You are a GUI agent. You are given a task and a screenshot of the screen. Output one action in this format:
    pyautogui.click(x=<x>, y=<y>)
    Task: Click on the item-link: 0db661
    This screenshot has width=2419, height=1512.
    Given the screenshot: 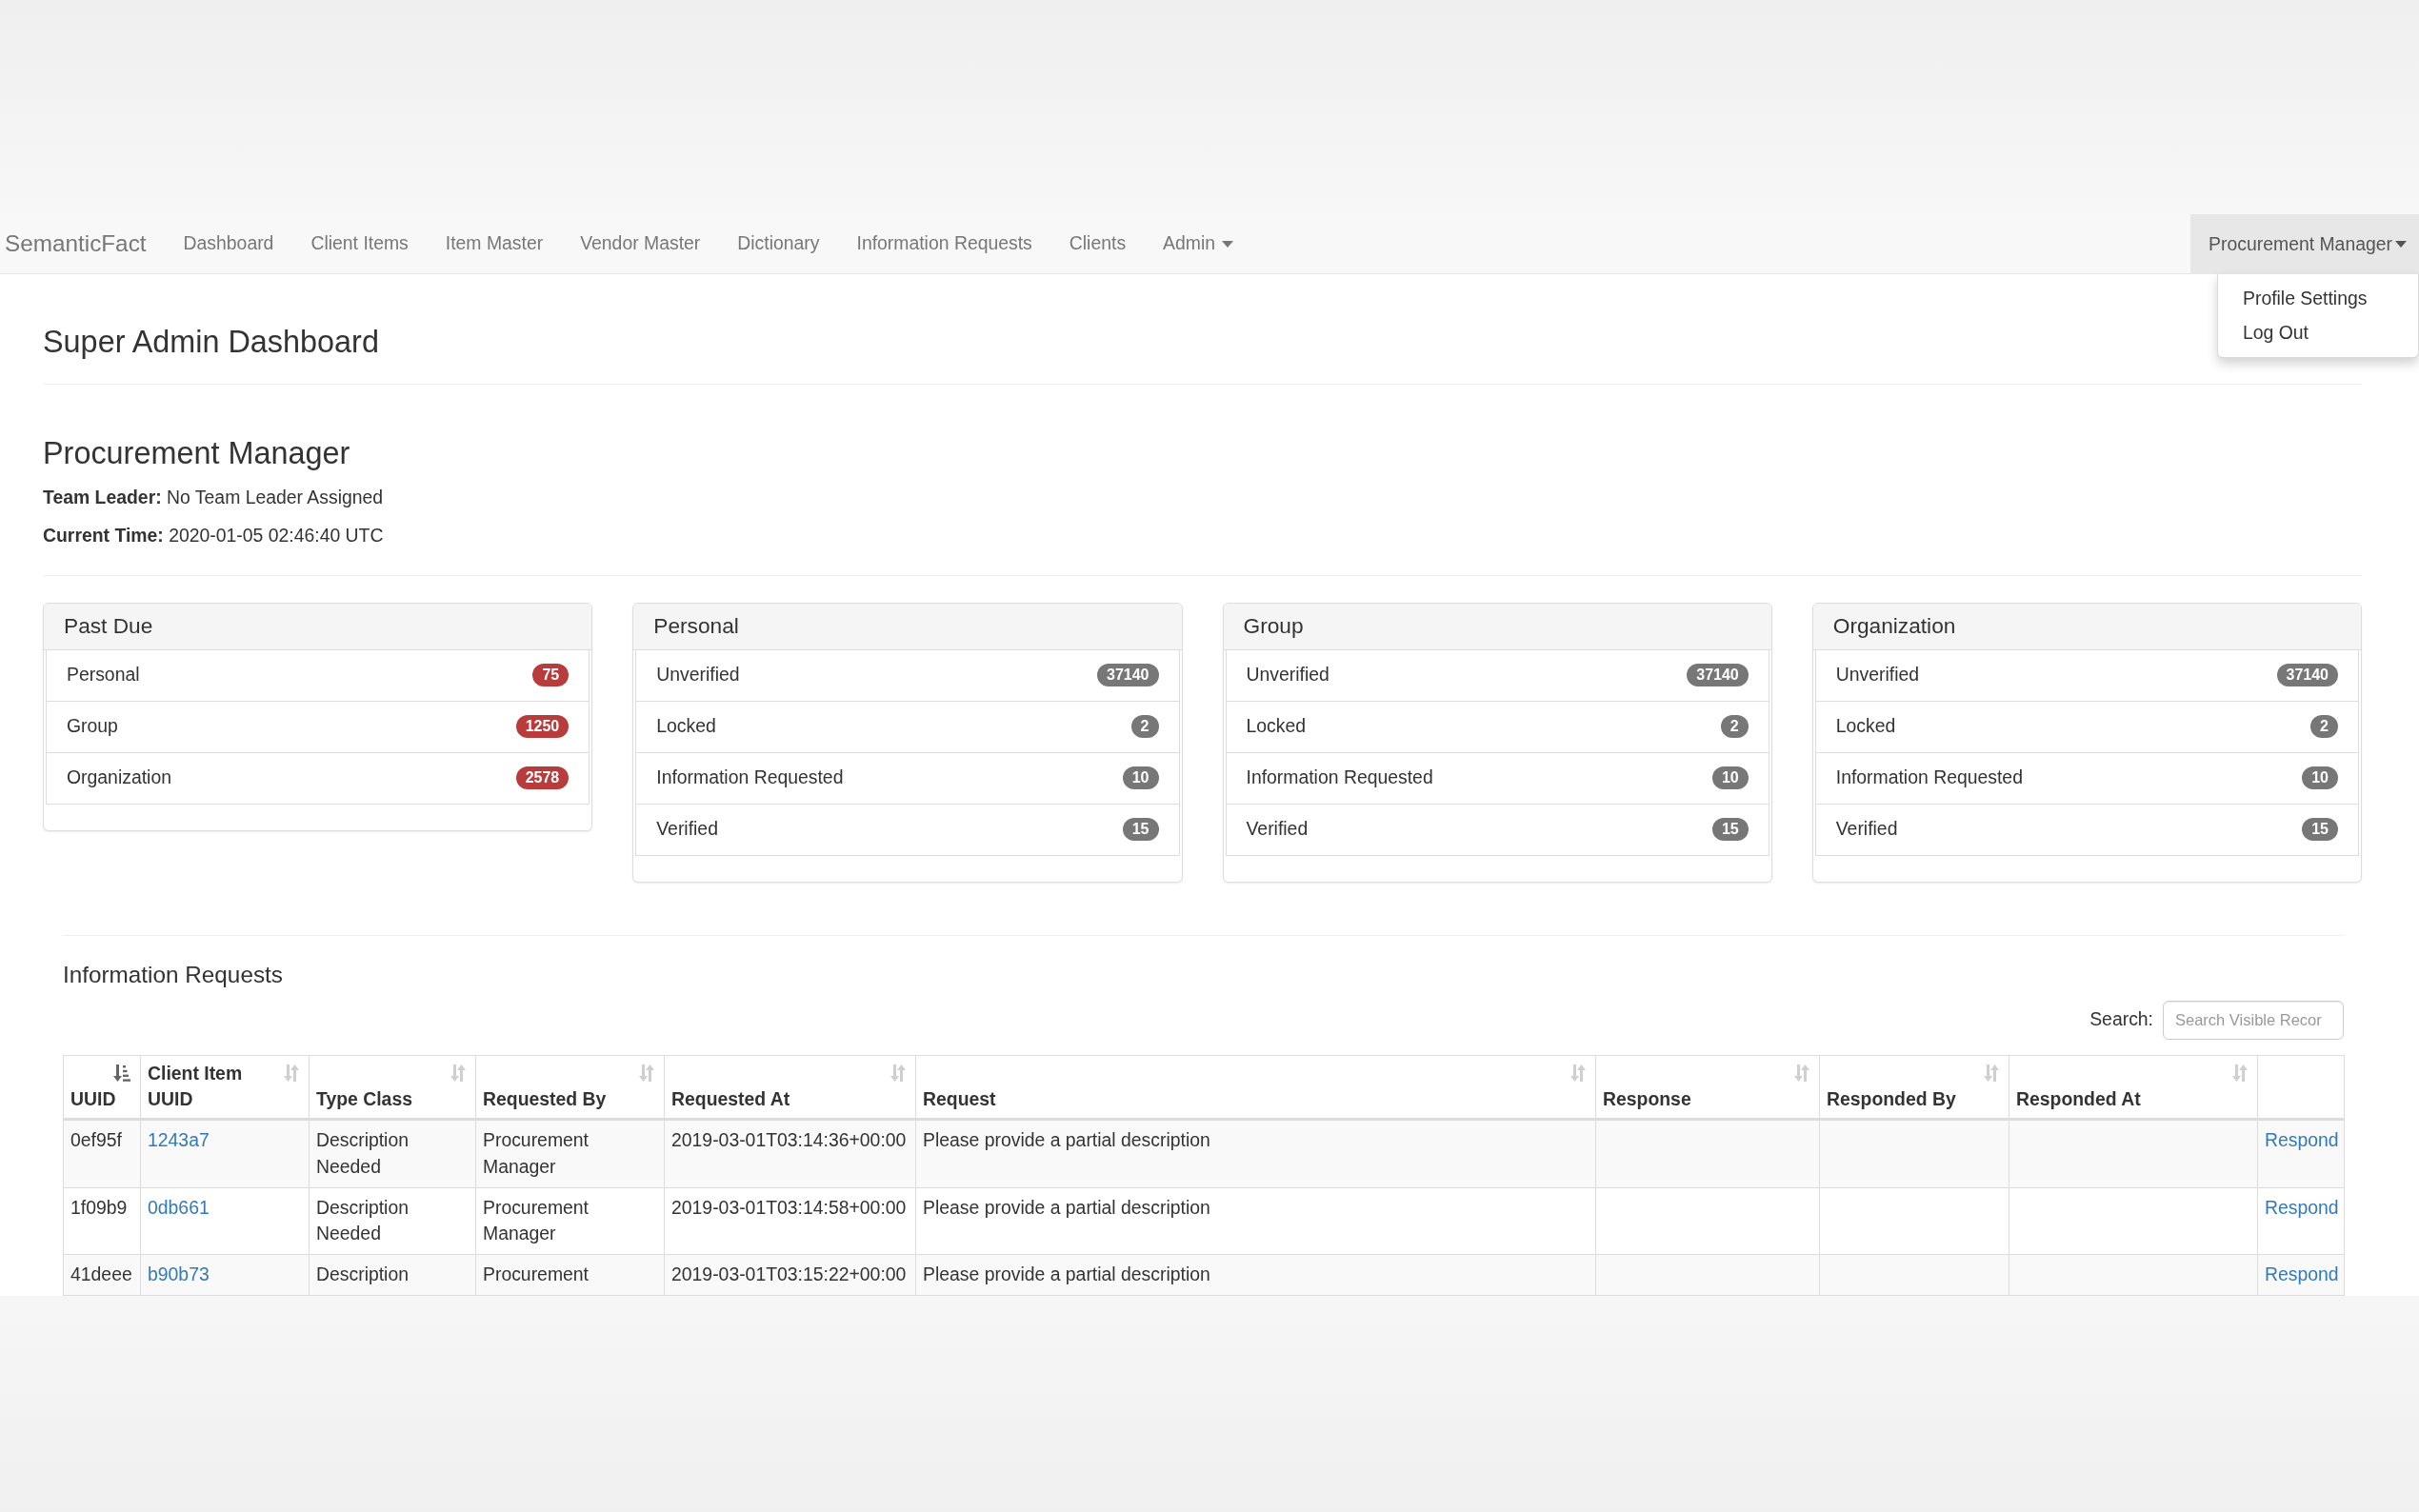 What is the action you would take?
    pyautogui.click(x=179, y=1207)
    